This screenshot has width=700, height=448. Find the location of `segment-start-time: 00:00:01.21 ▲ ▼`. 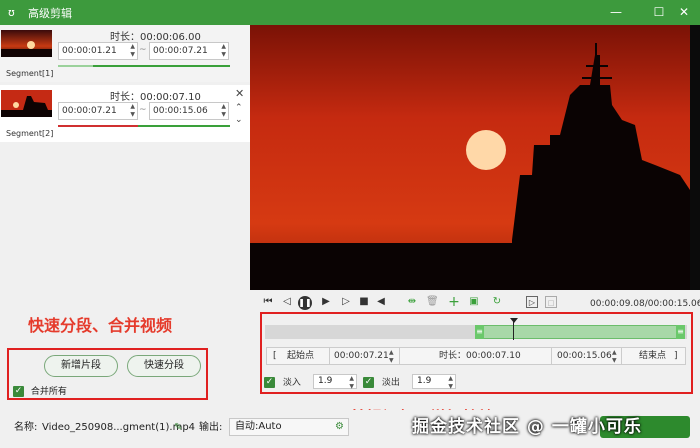

segment-start-time: 00:00:01.21 ▲ ▼ is located at coordinates (98, 51).